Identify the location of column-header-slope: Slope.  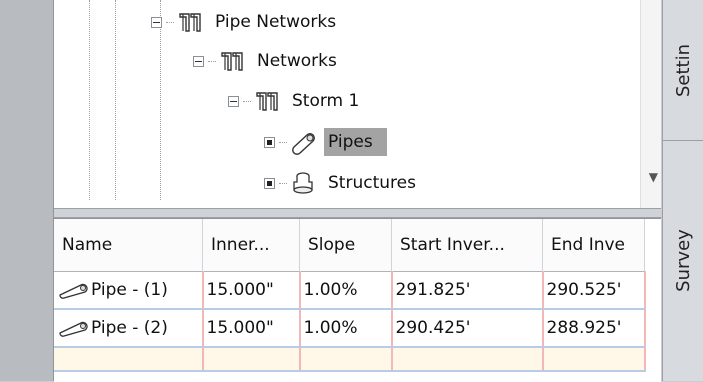
(345, 245).